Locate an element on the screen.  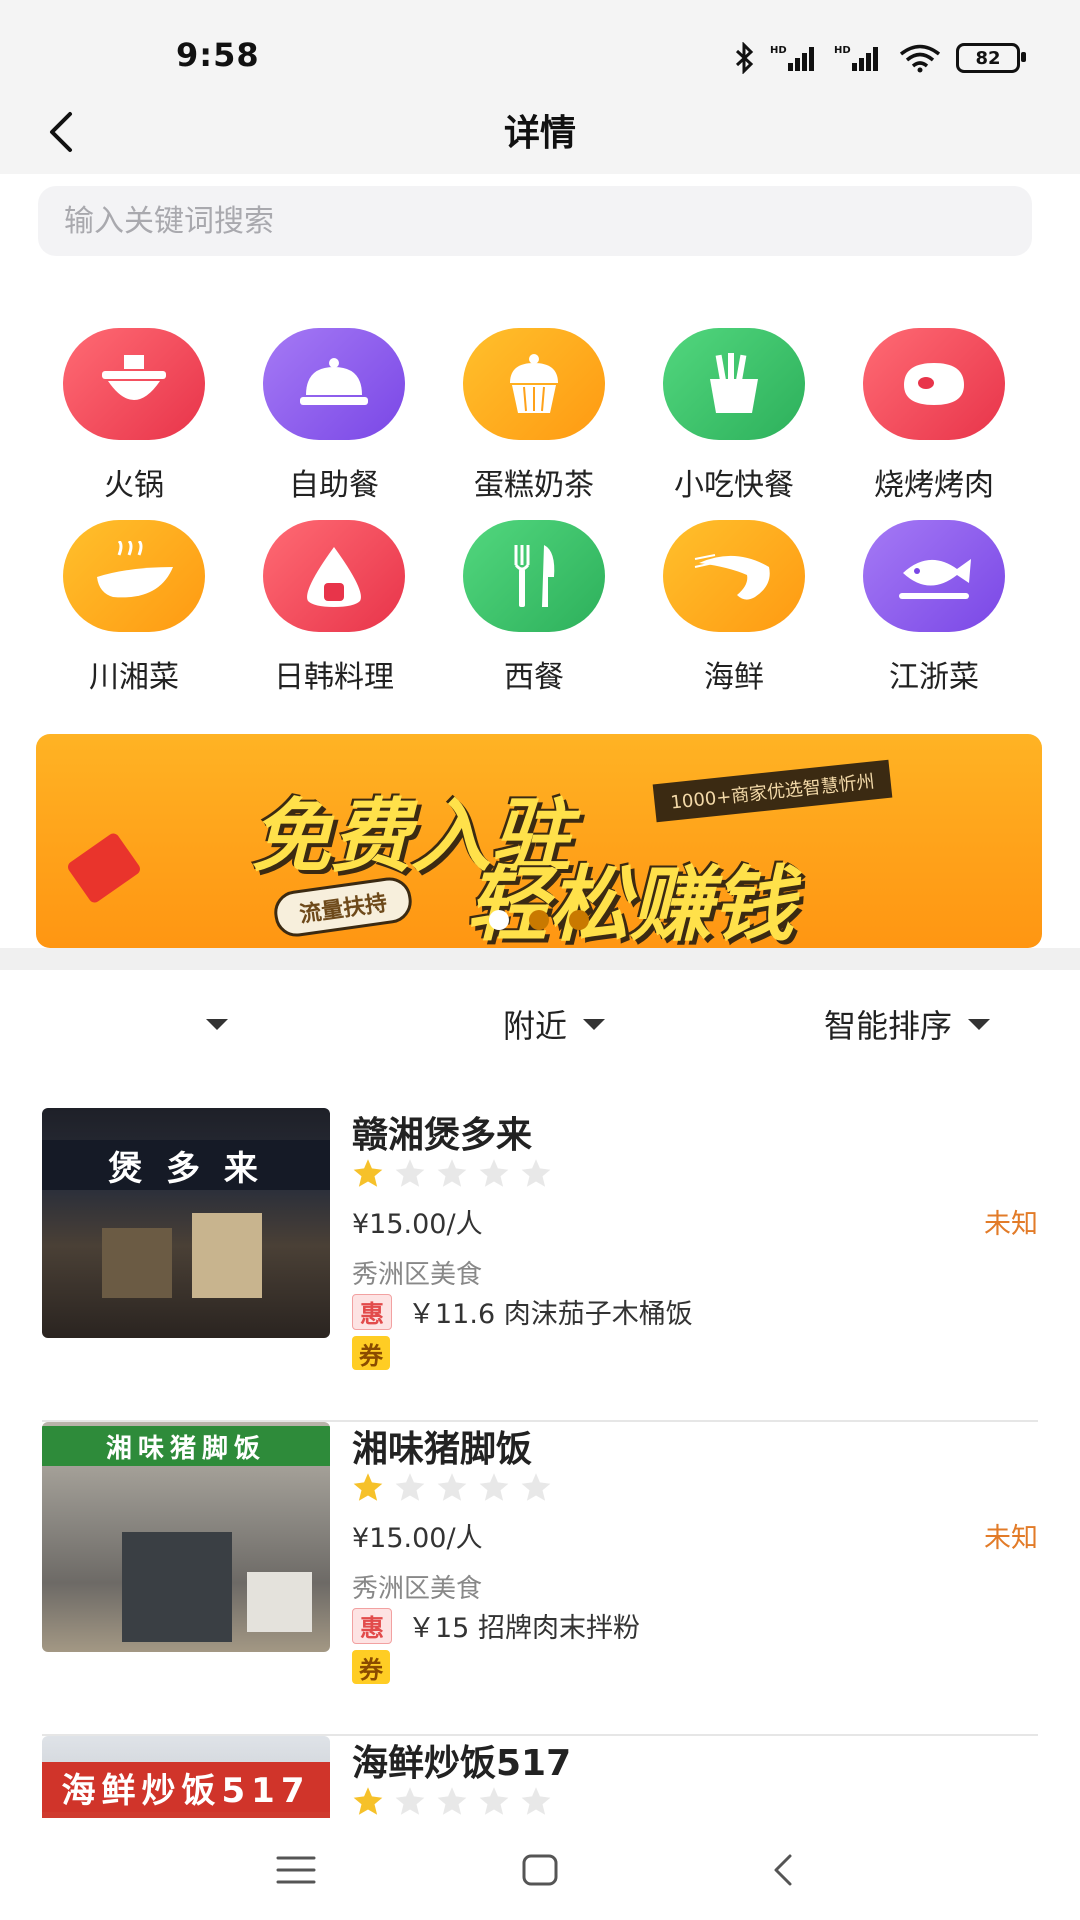
shop-name: 海鲜炒饭517 is located at coordinates (462, 1763).